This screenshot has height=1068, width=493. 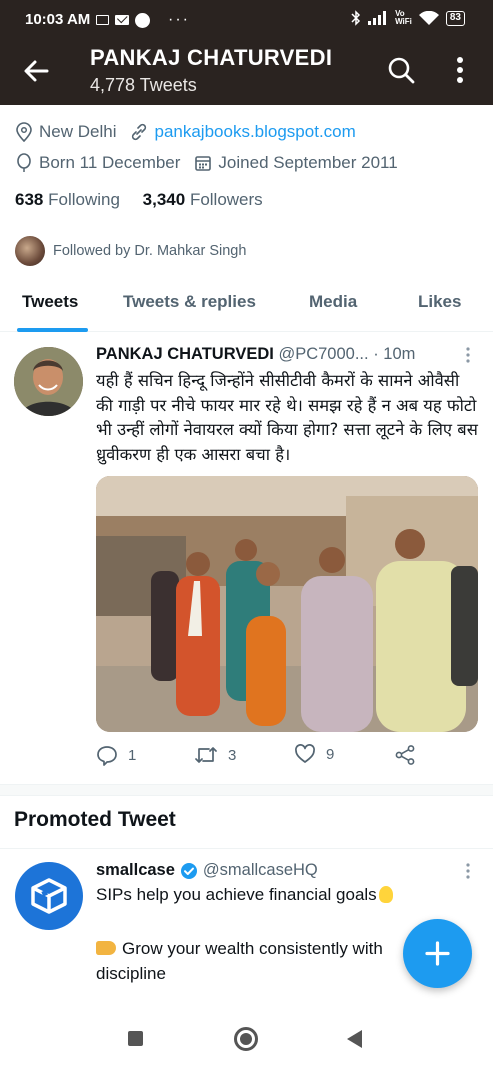 I want to click on compose-plus-icon, so click(x=437, y=953).